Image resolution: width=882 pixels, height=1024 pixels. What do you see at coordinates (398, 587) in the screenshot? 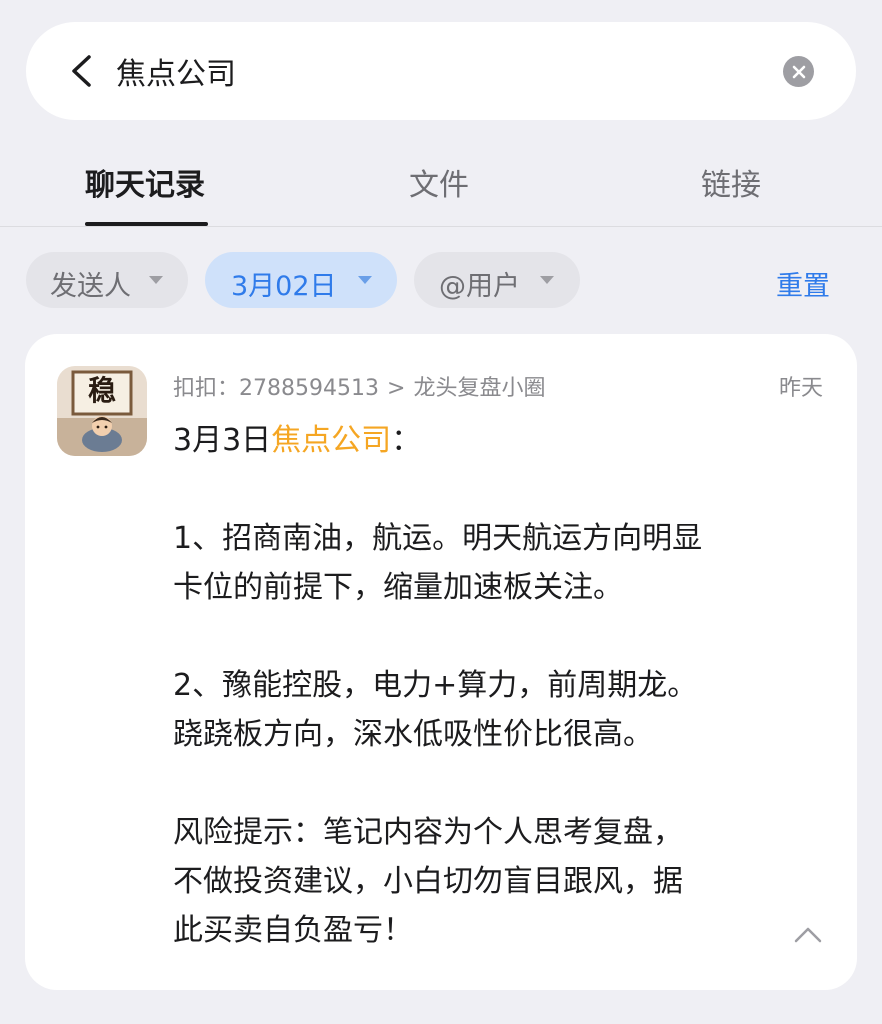
I see `message-line: 卡位的前提下，缩量加速板关注。` at bounding box center [398, 587].